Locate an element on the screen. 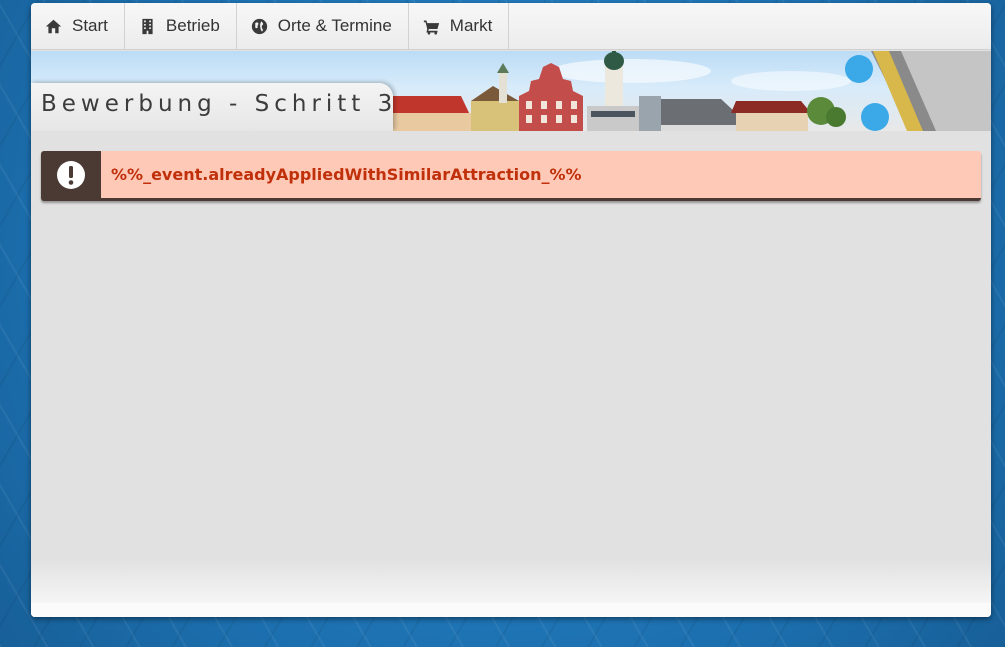 The height and width of the screenshot is (647, 1005). nav-item-label: Betrieb is located at coordinates (192, 25).